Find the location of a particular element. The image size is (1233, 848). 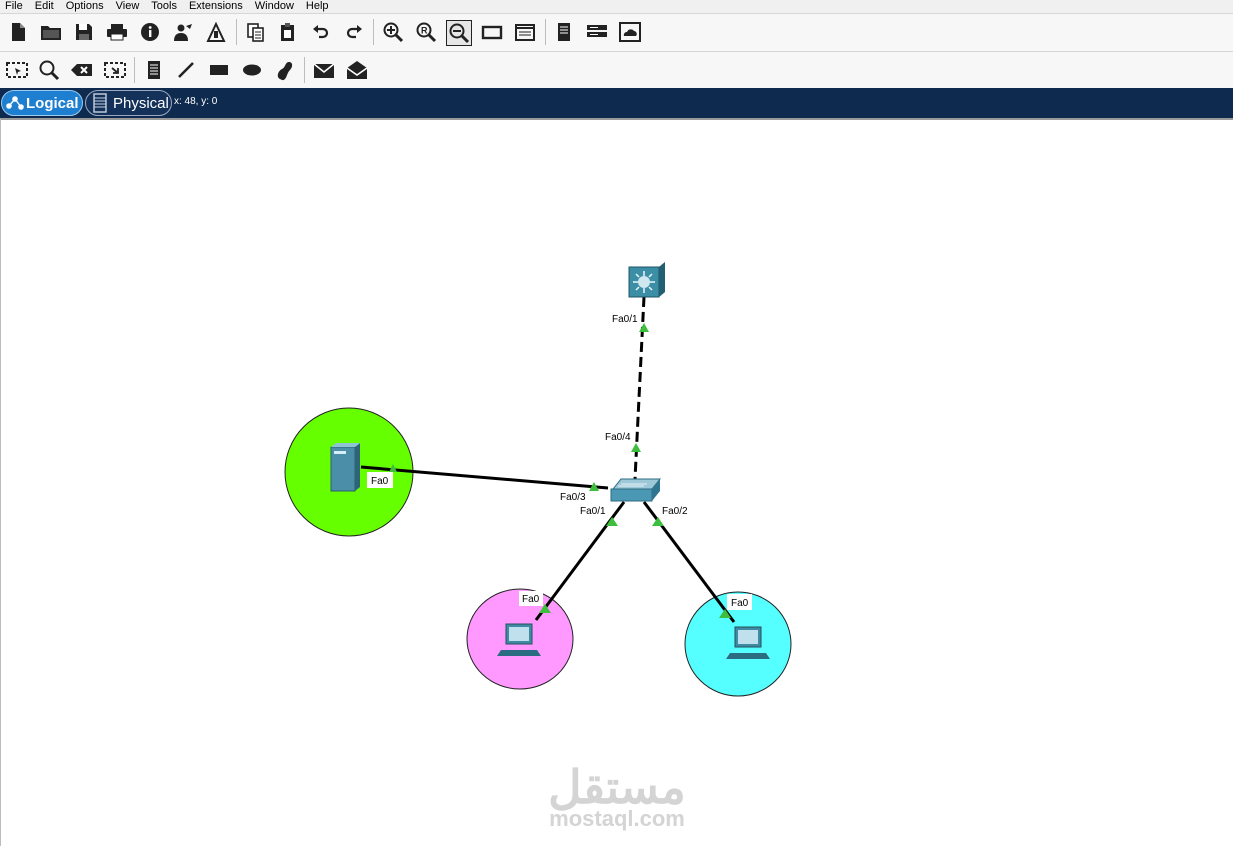

activity-wizard-icon is located at coordinates (183, 32).